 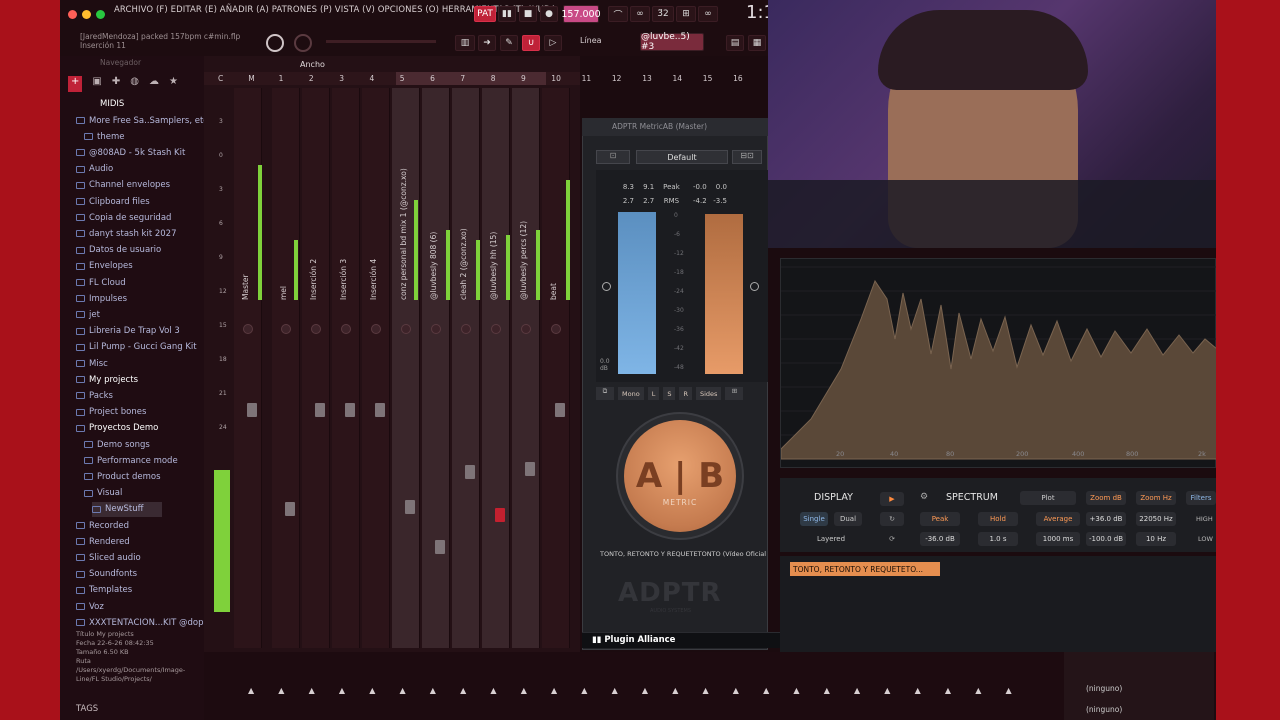 I want to click on settings-icon: ⊡, so click(x=613, y=157).